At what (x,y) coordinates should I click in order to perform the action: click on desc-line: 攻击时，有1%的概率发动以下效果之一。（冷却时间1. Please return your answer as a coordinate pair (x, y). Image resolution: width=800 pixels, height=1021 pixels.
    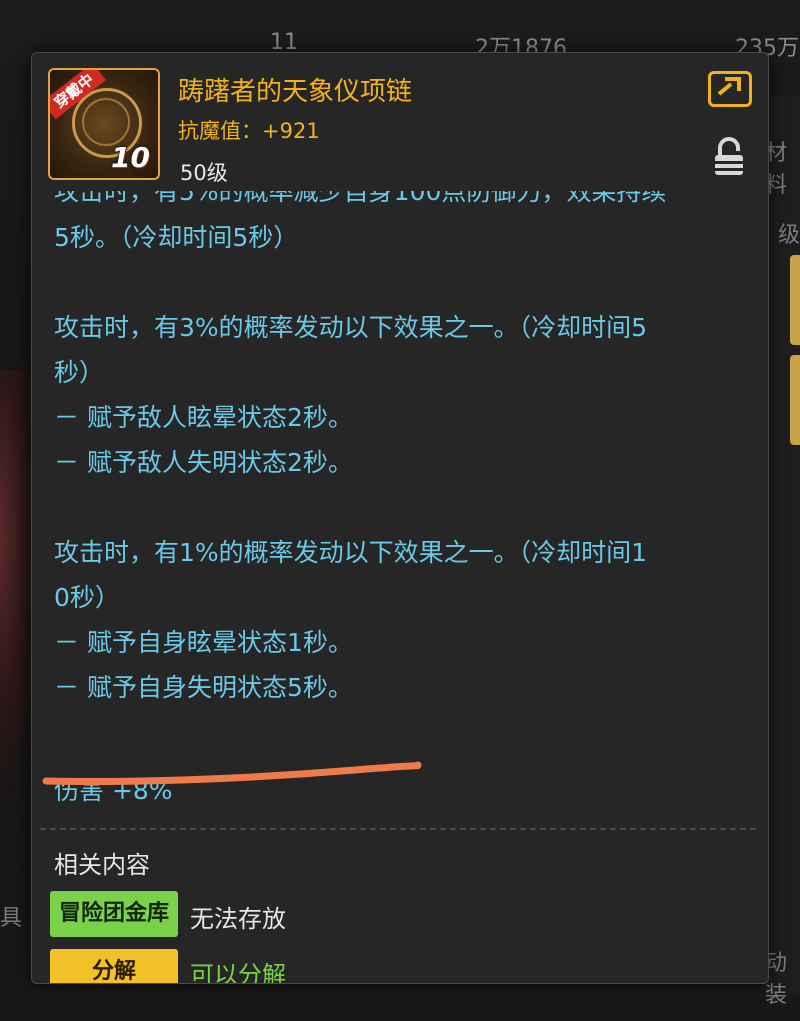
    Looking at the image, I should click on (351, 552).